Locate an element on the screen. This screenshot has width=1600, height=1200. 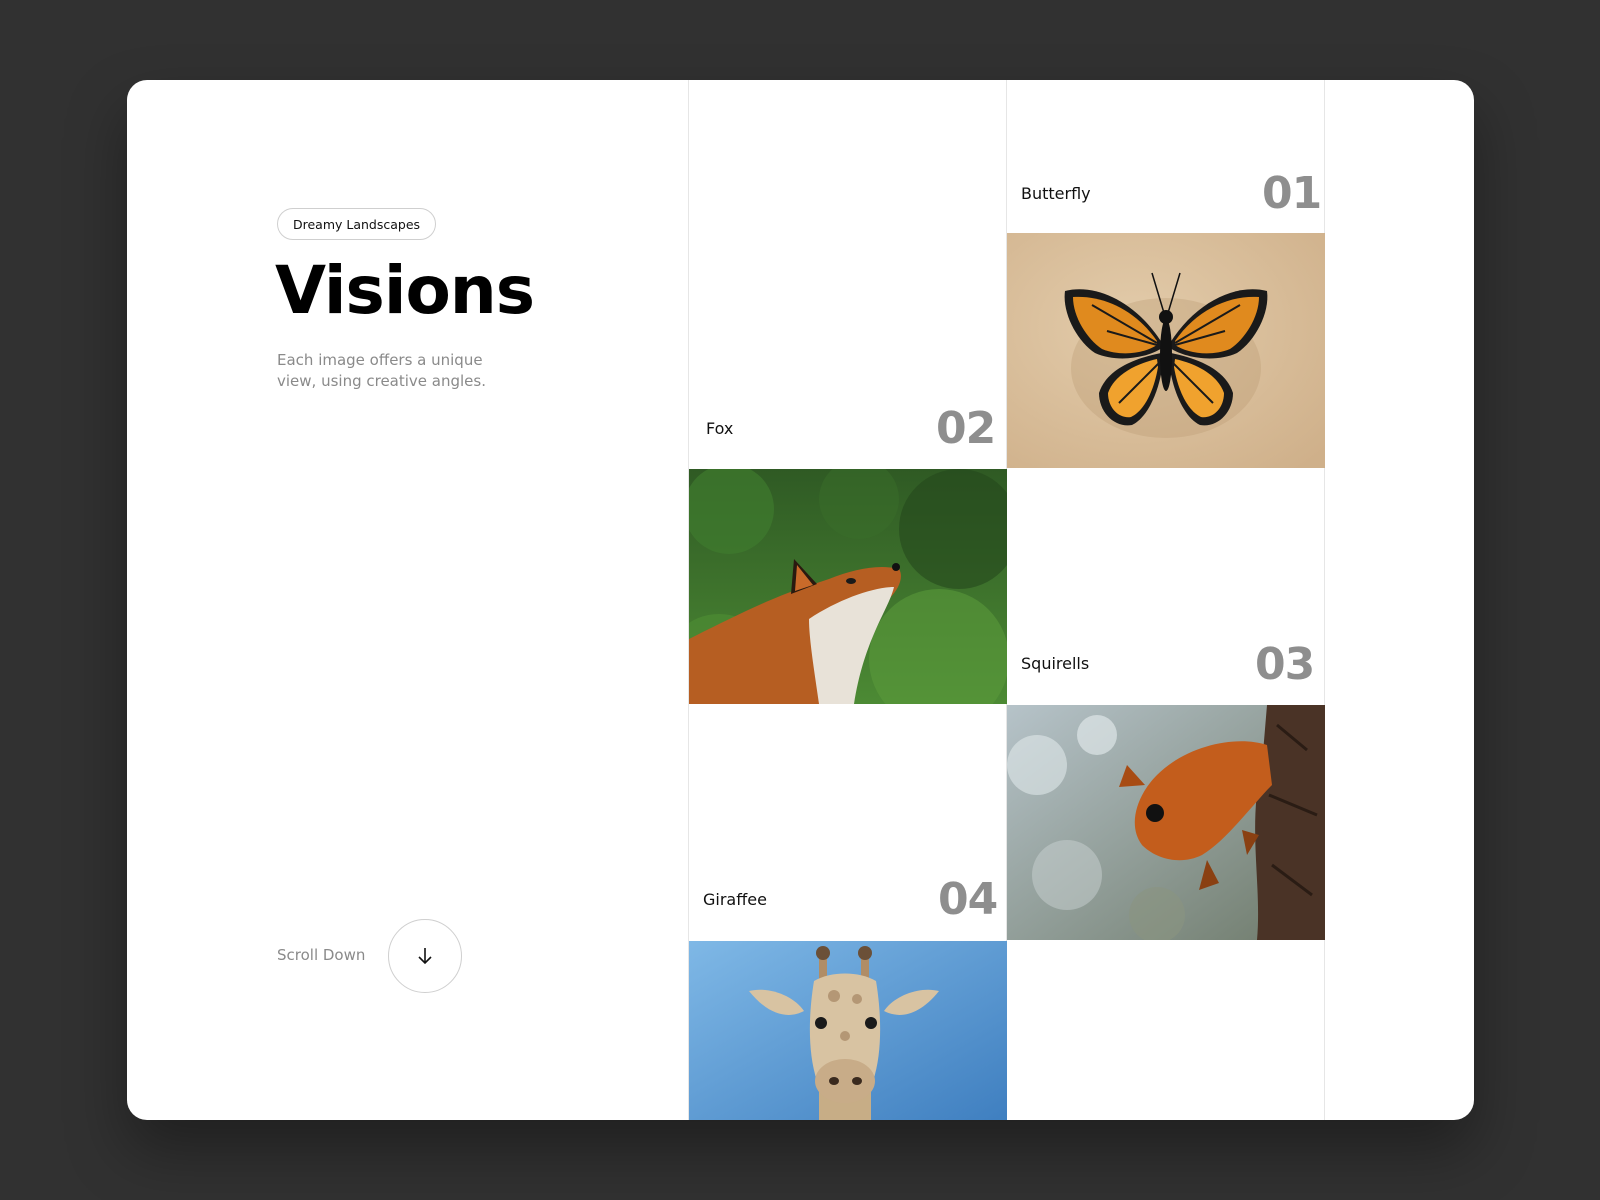
butterfly-image is located at coordinates (1166, 350).